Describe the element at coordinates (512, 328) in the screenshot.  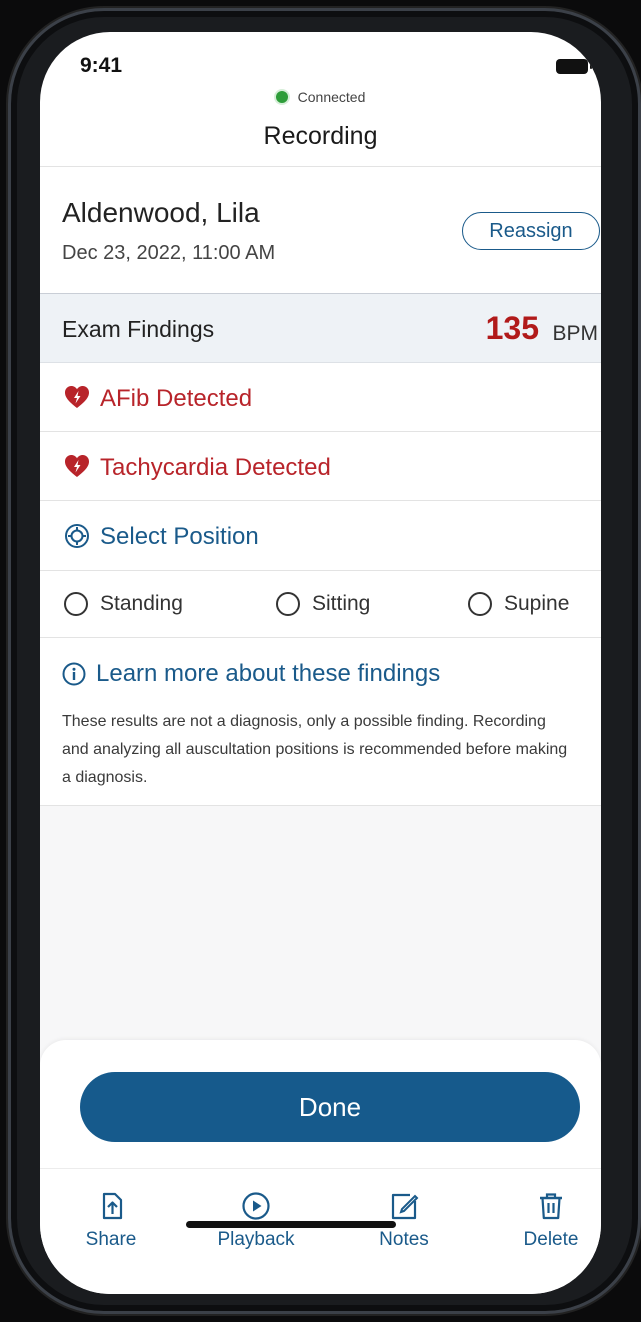
I see `bpm-value: 135` at that location.